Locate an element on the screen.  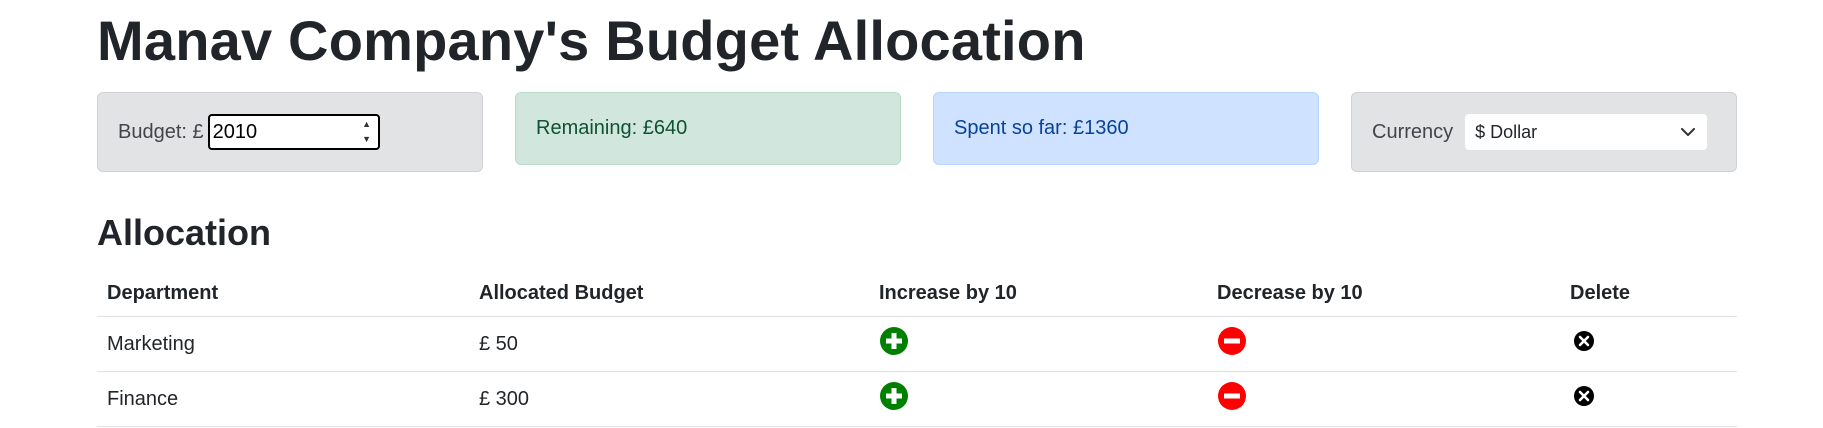
allocated-cell: £ 50 is located at coordinates (669, 344).